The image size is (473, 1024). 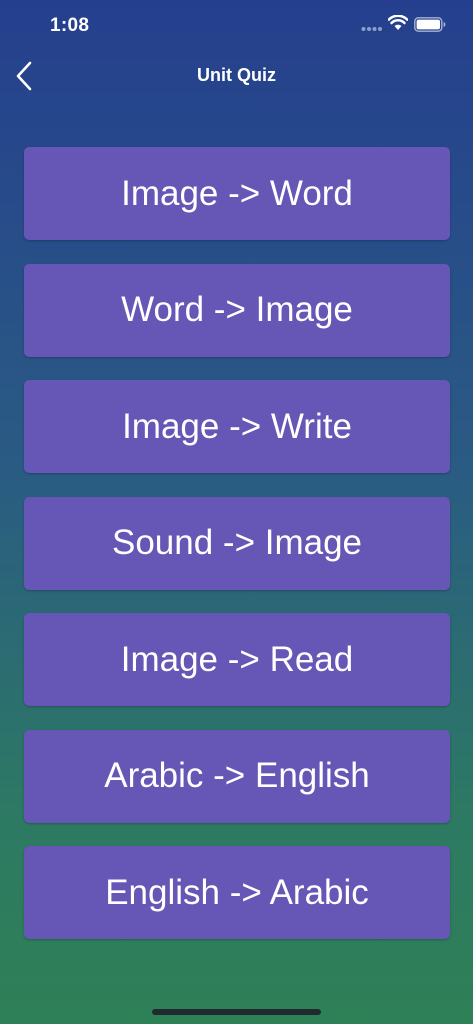 I want to click on battery-icon, so click(x=430, y=24).